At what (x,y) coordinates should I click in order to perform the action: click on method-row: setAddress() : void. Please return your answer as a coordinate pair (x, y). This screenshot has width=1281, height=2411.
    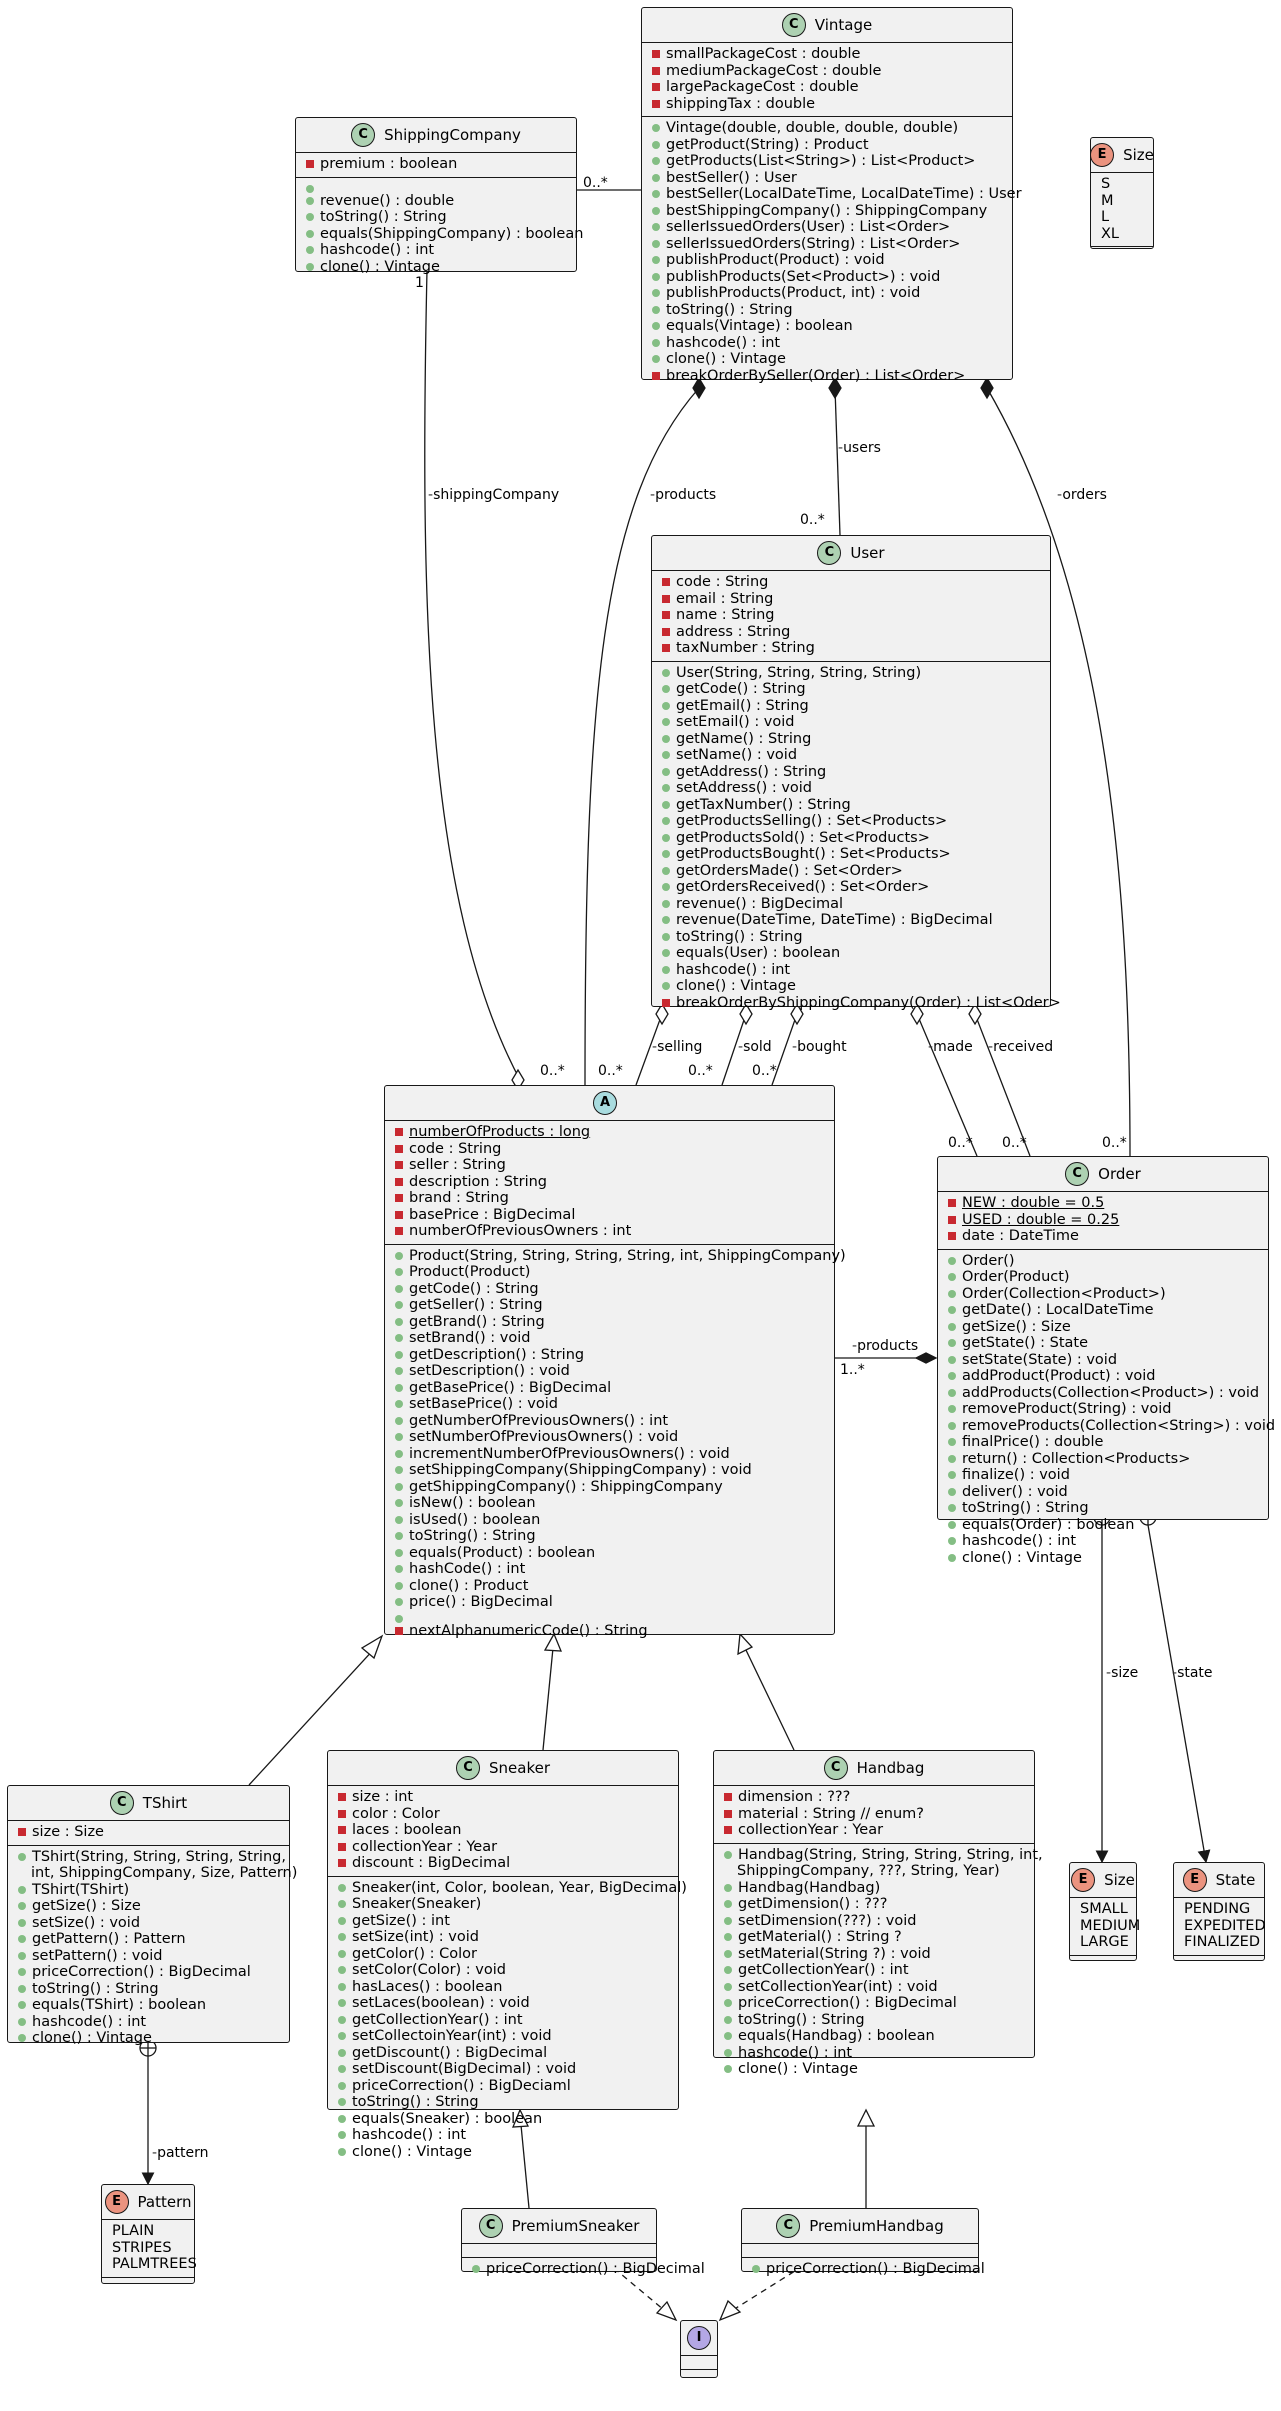
    Looking at the image, I should click on (851, 788).